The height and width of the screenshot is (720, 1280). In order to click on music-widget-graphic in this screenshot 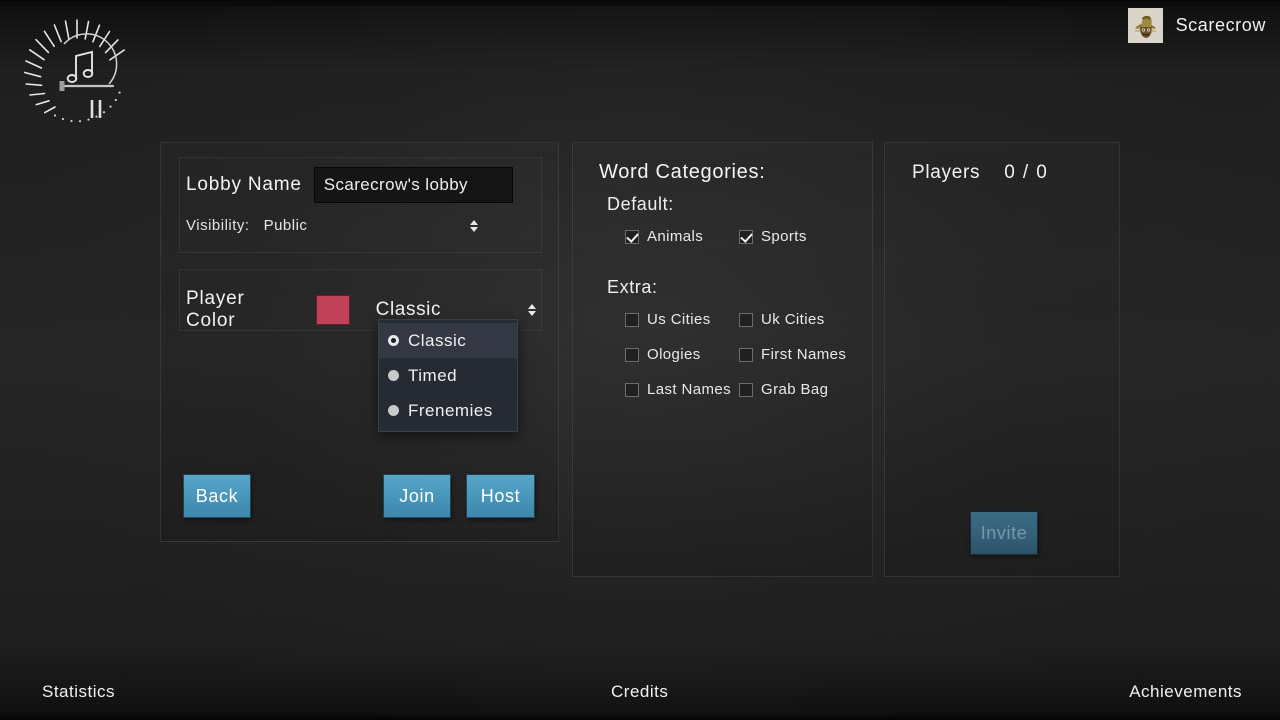, I will do `click(74, 71)`.